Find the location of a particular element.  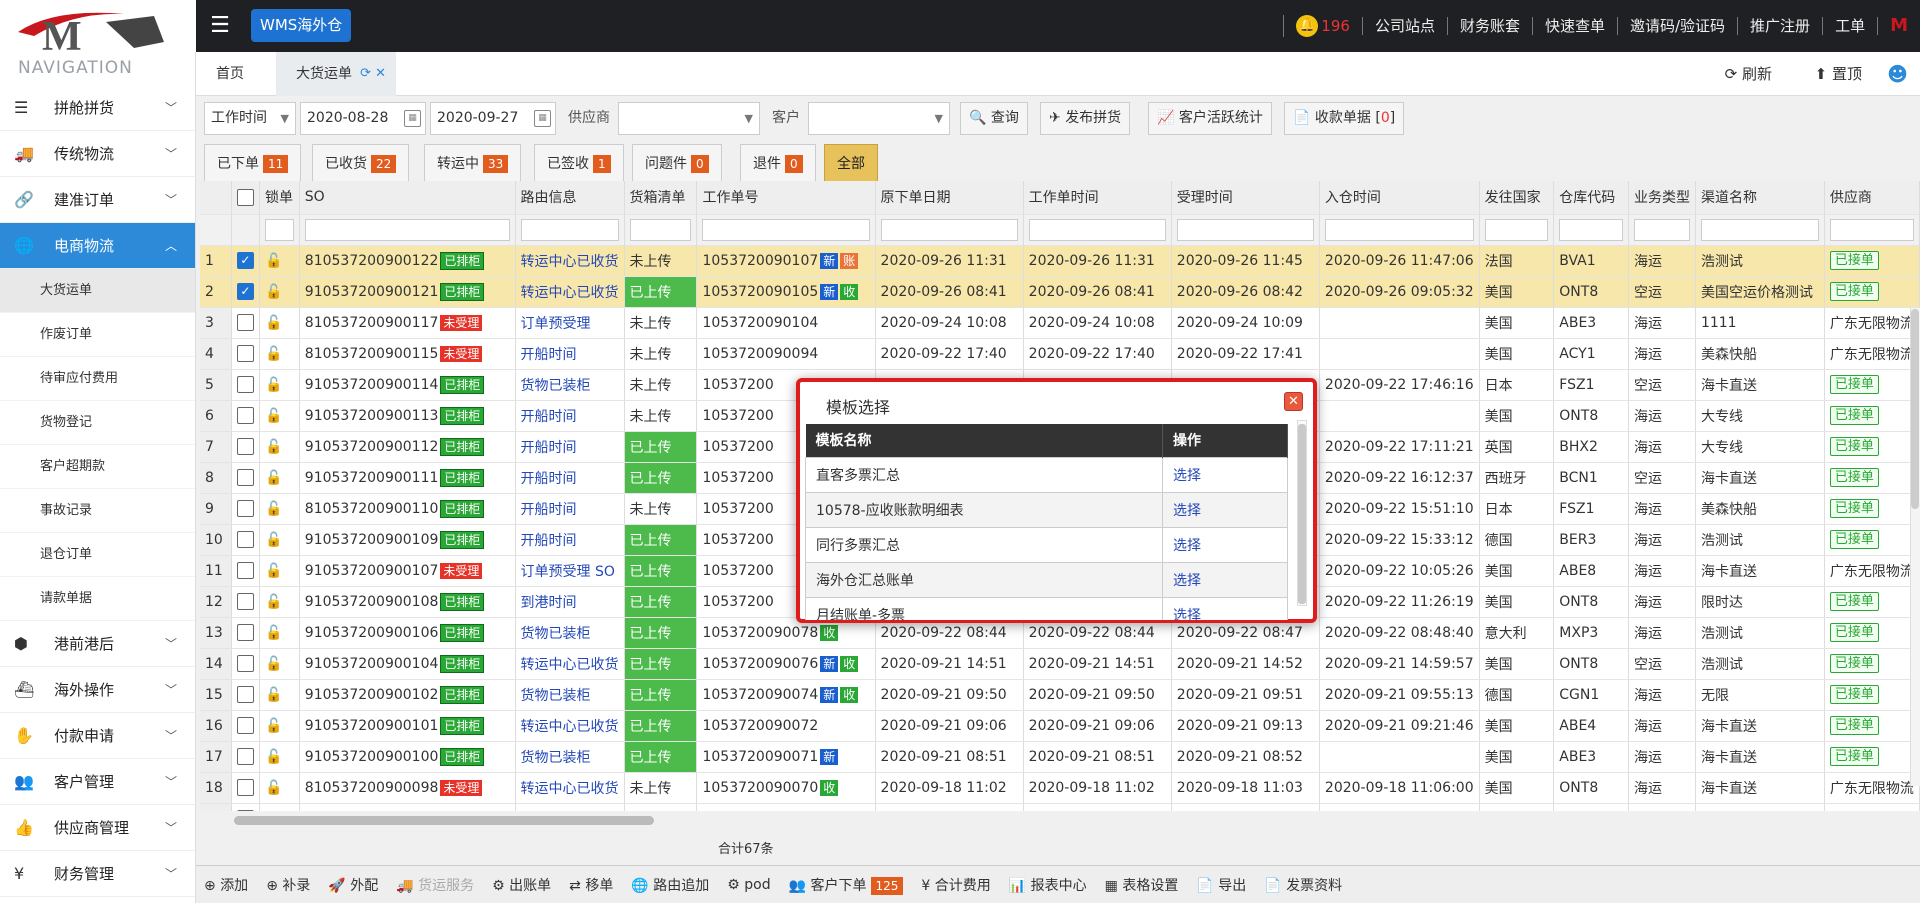

status-all: 全部 is located at coordinates (851, 164).